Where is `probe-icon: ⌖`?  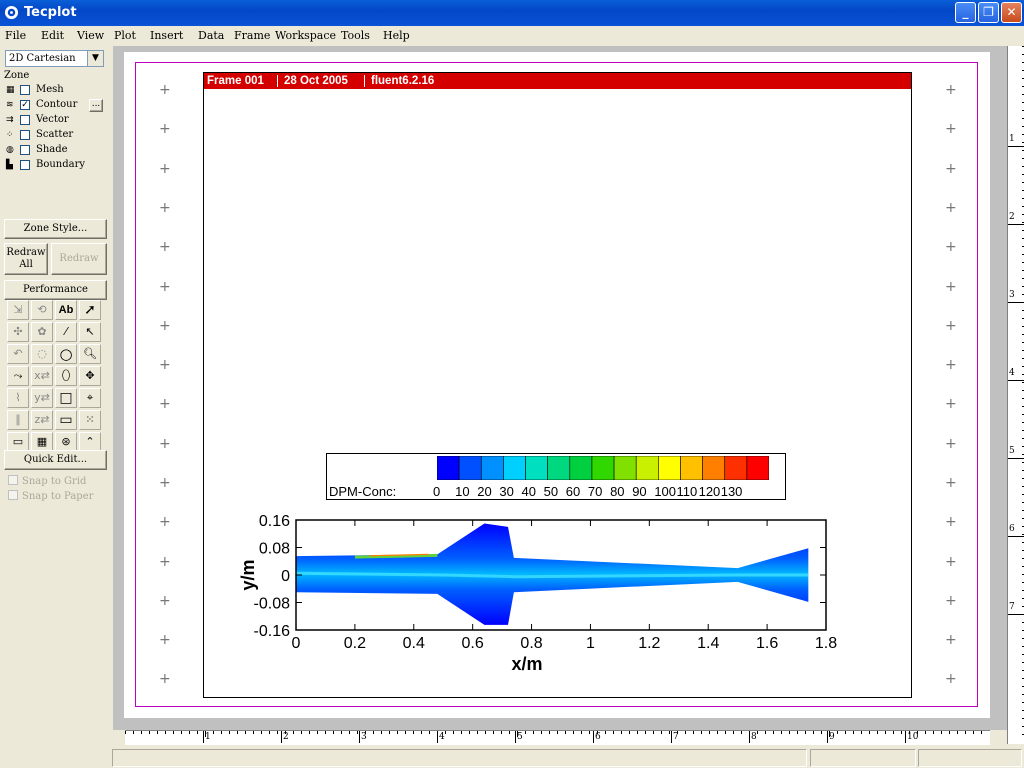
probe-icon: ⌖ is located at coordinates (90, 398).